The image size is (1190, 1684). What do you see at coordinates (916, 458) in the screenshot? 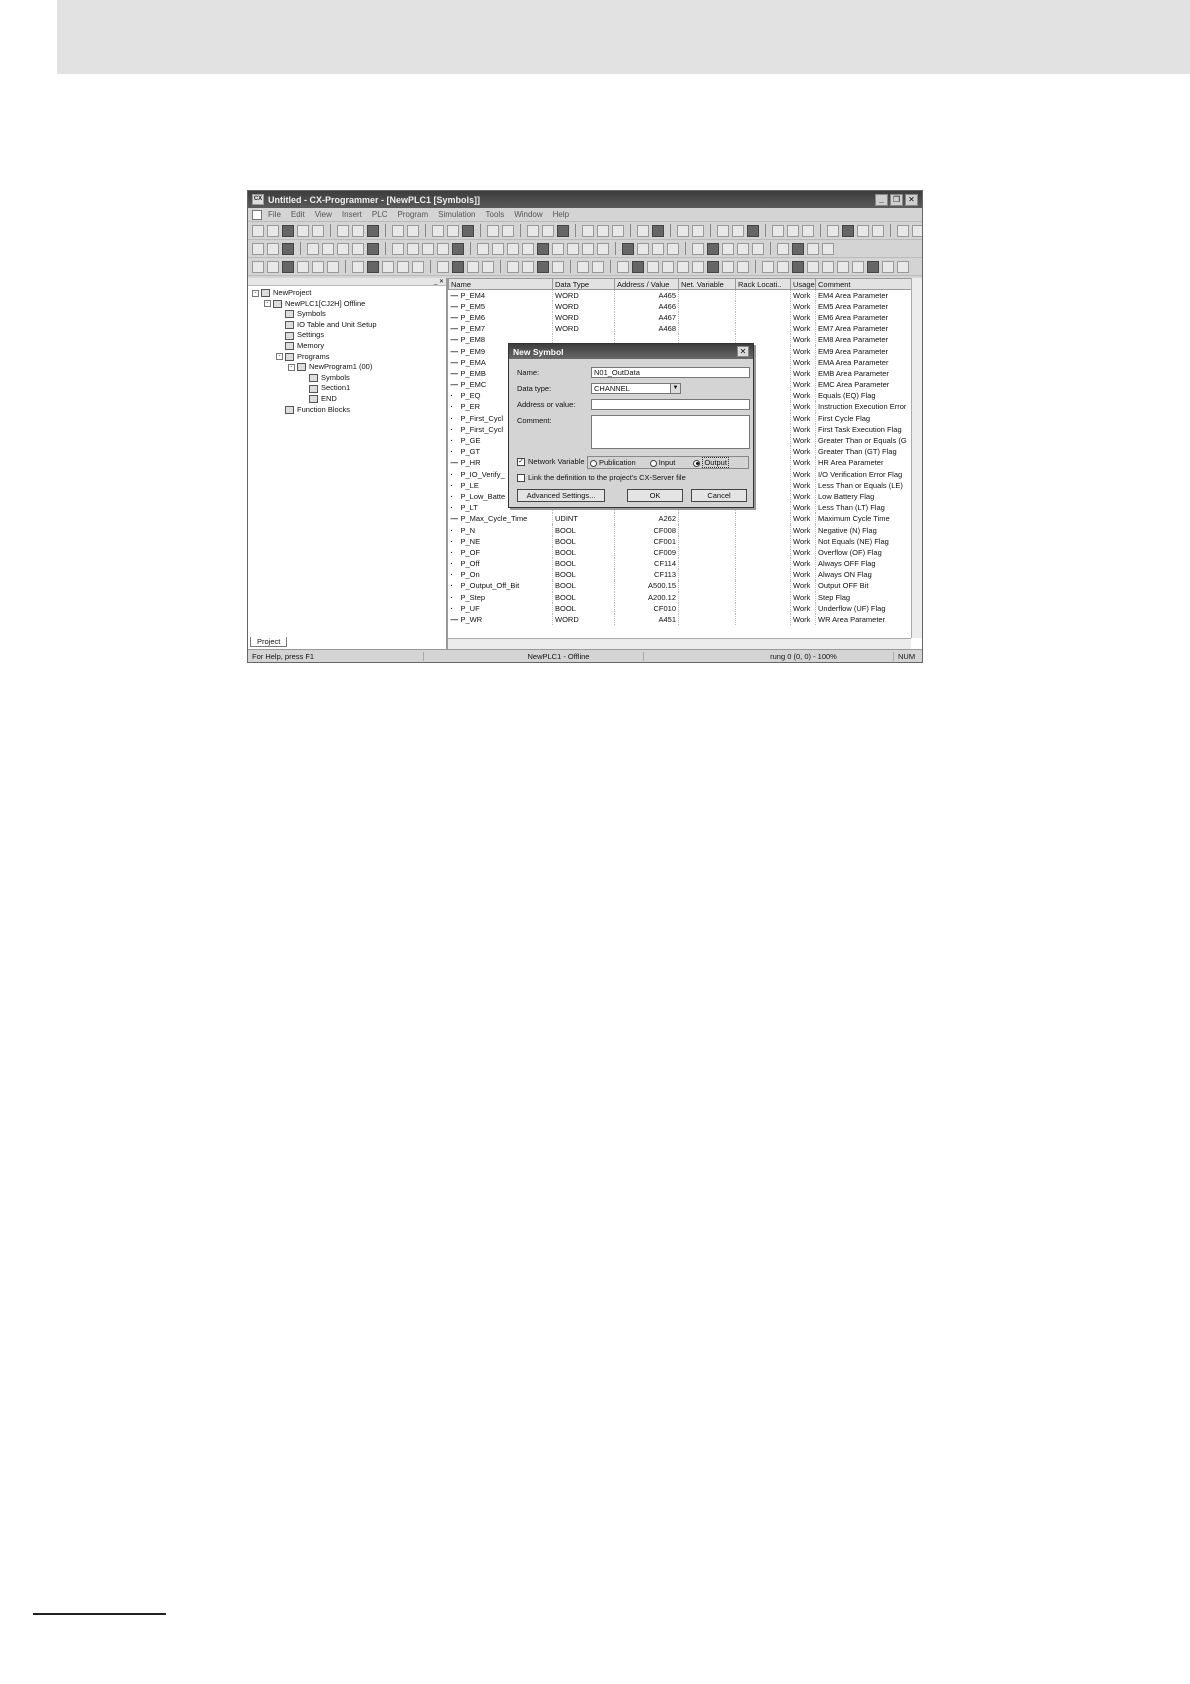
I see `vertical-scrollbar` at bounding box center [916, 458].